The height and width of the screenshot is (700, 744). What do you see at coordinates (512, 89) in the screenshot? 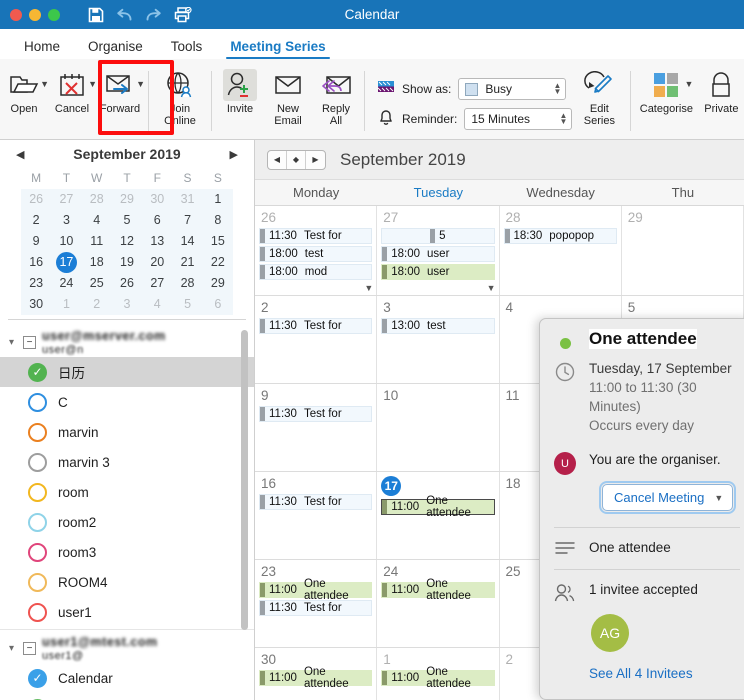
I see `show-as-select: Busy ▲ ▼` at bounding box center [512, 89].